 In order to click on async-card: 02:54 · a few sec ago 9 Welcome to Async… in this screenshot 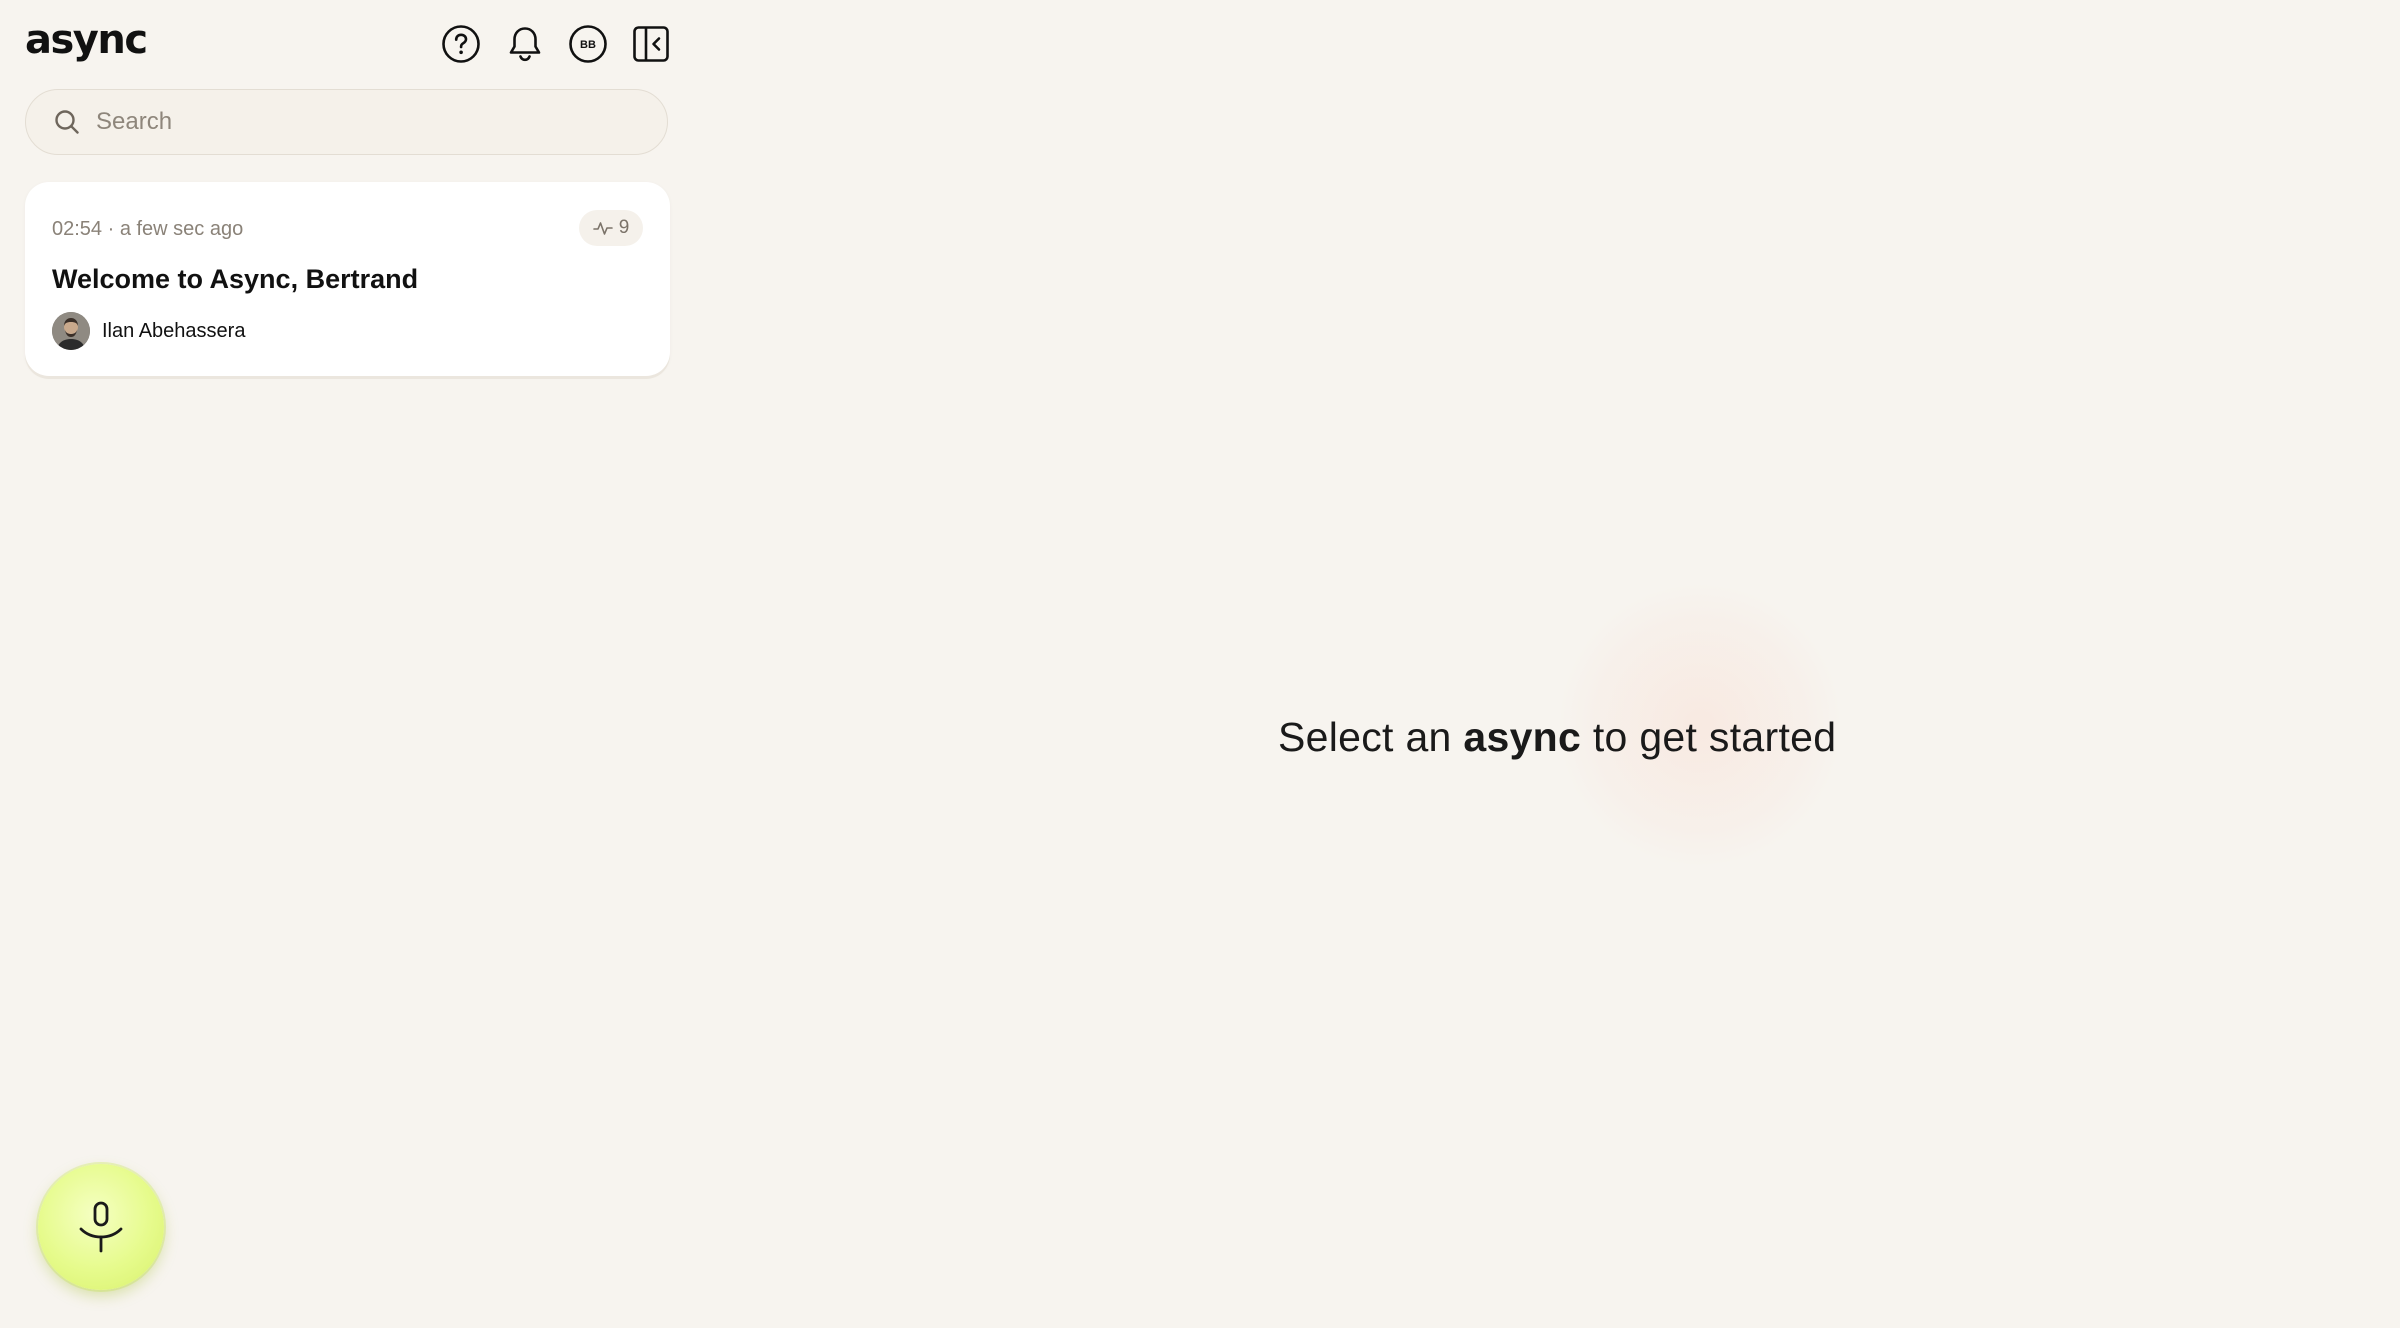, I will do `click(347, 279)`.